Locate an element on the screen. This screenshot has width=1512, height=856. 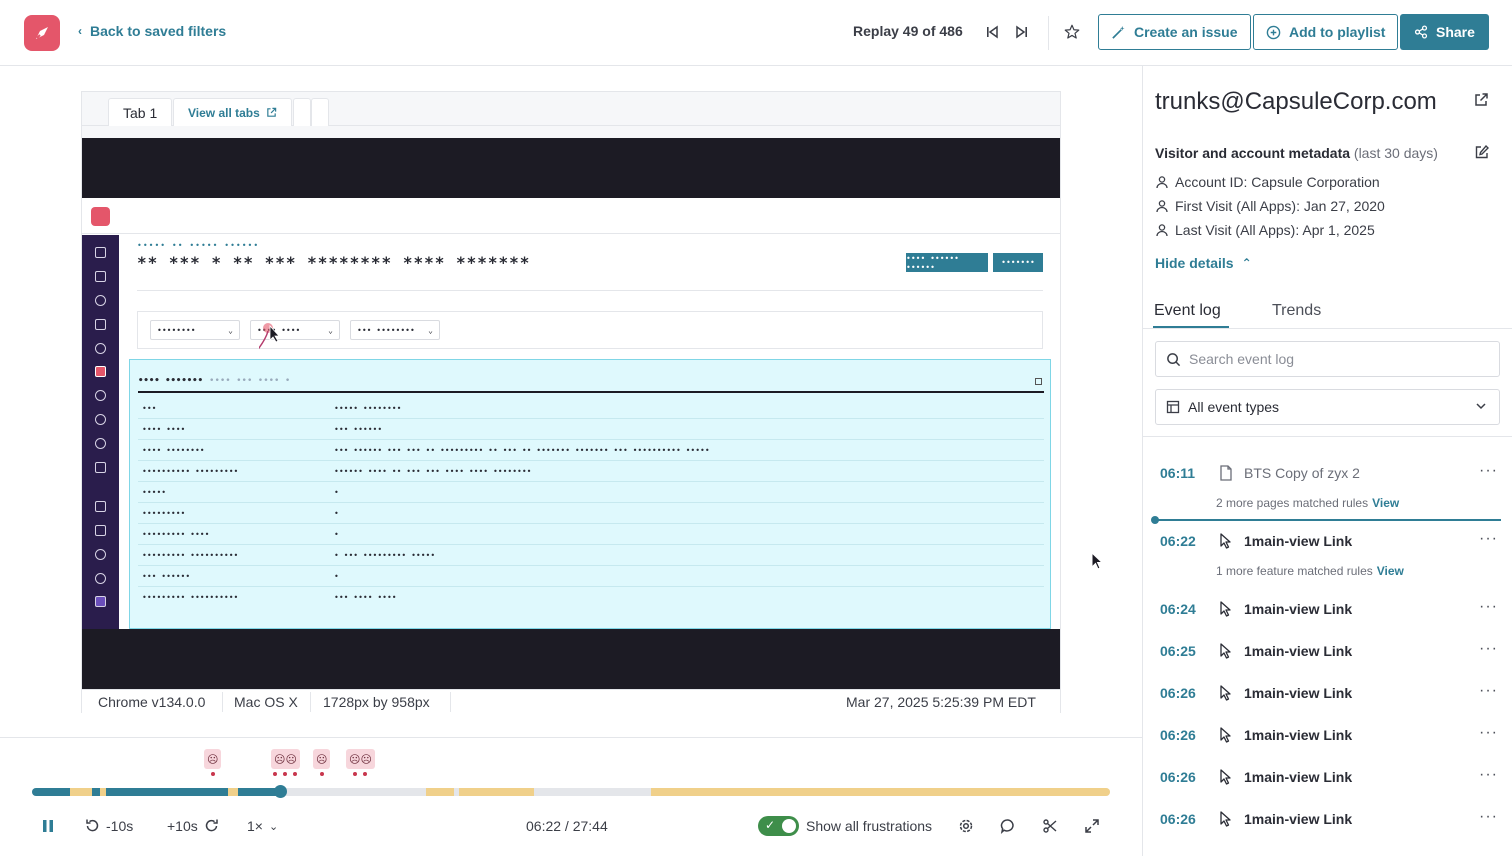
visitor-id: trunks@CapsuleCorp.com is located at coordinates (1296, 102).